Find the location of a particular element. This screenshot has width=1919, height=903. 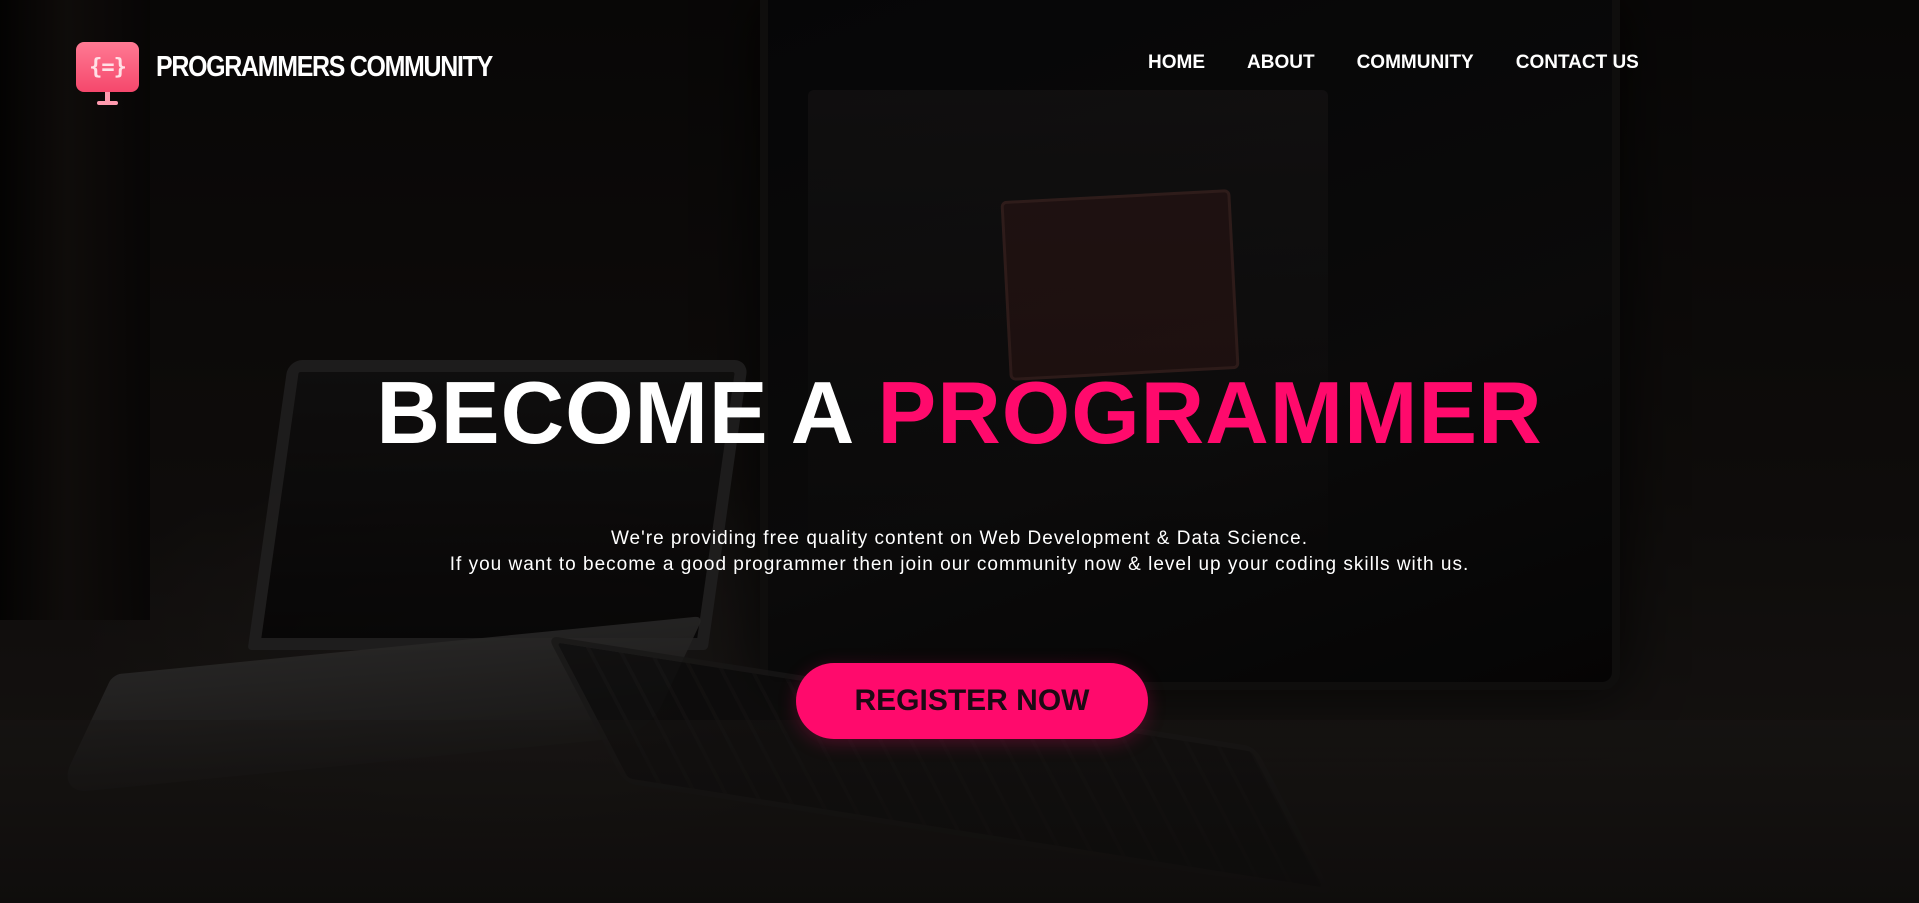

hero-headline: BECOME A PROGRAMMER is located at coordinates (959, 413).